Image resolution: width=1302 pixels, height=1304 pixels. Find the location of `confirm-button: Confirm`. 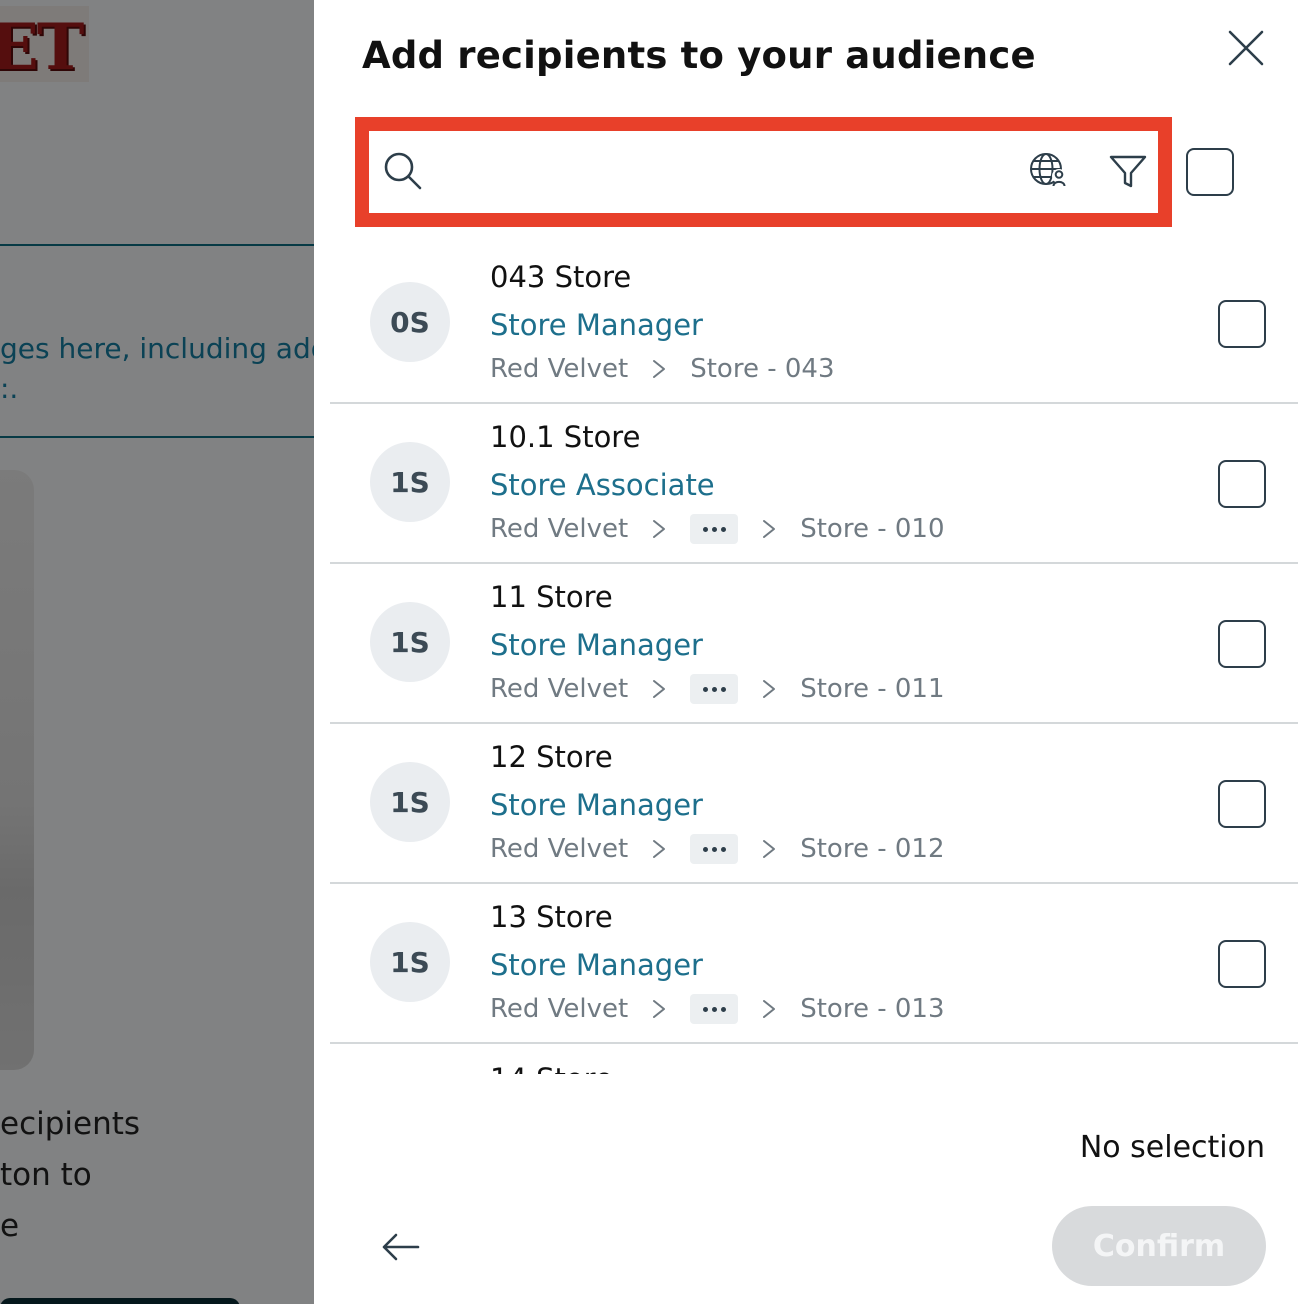

confirm-button: Confirm is located at coordinates (1159, 1246).